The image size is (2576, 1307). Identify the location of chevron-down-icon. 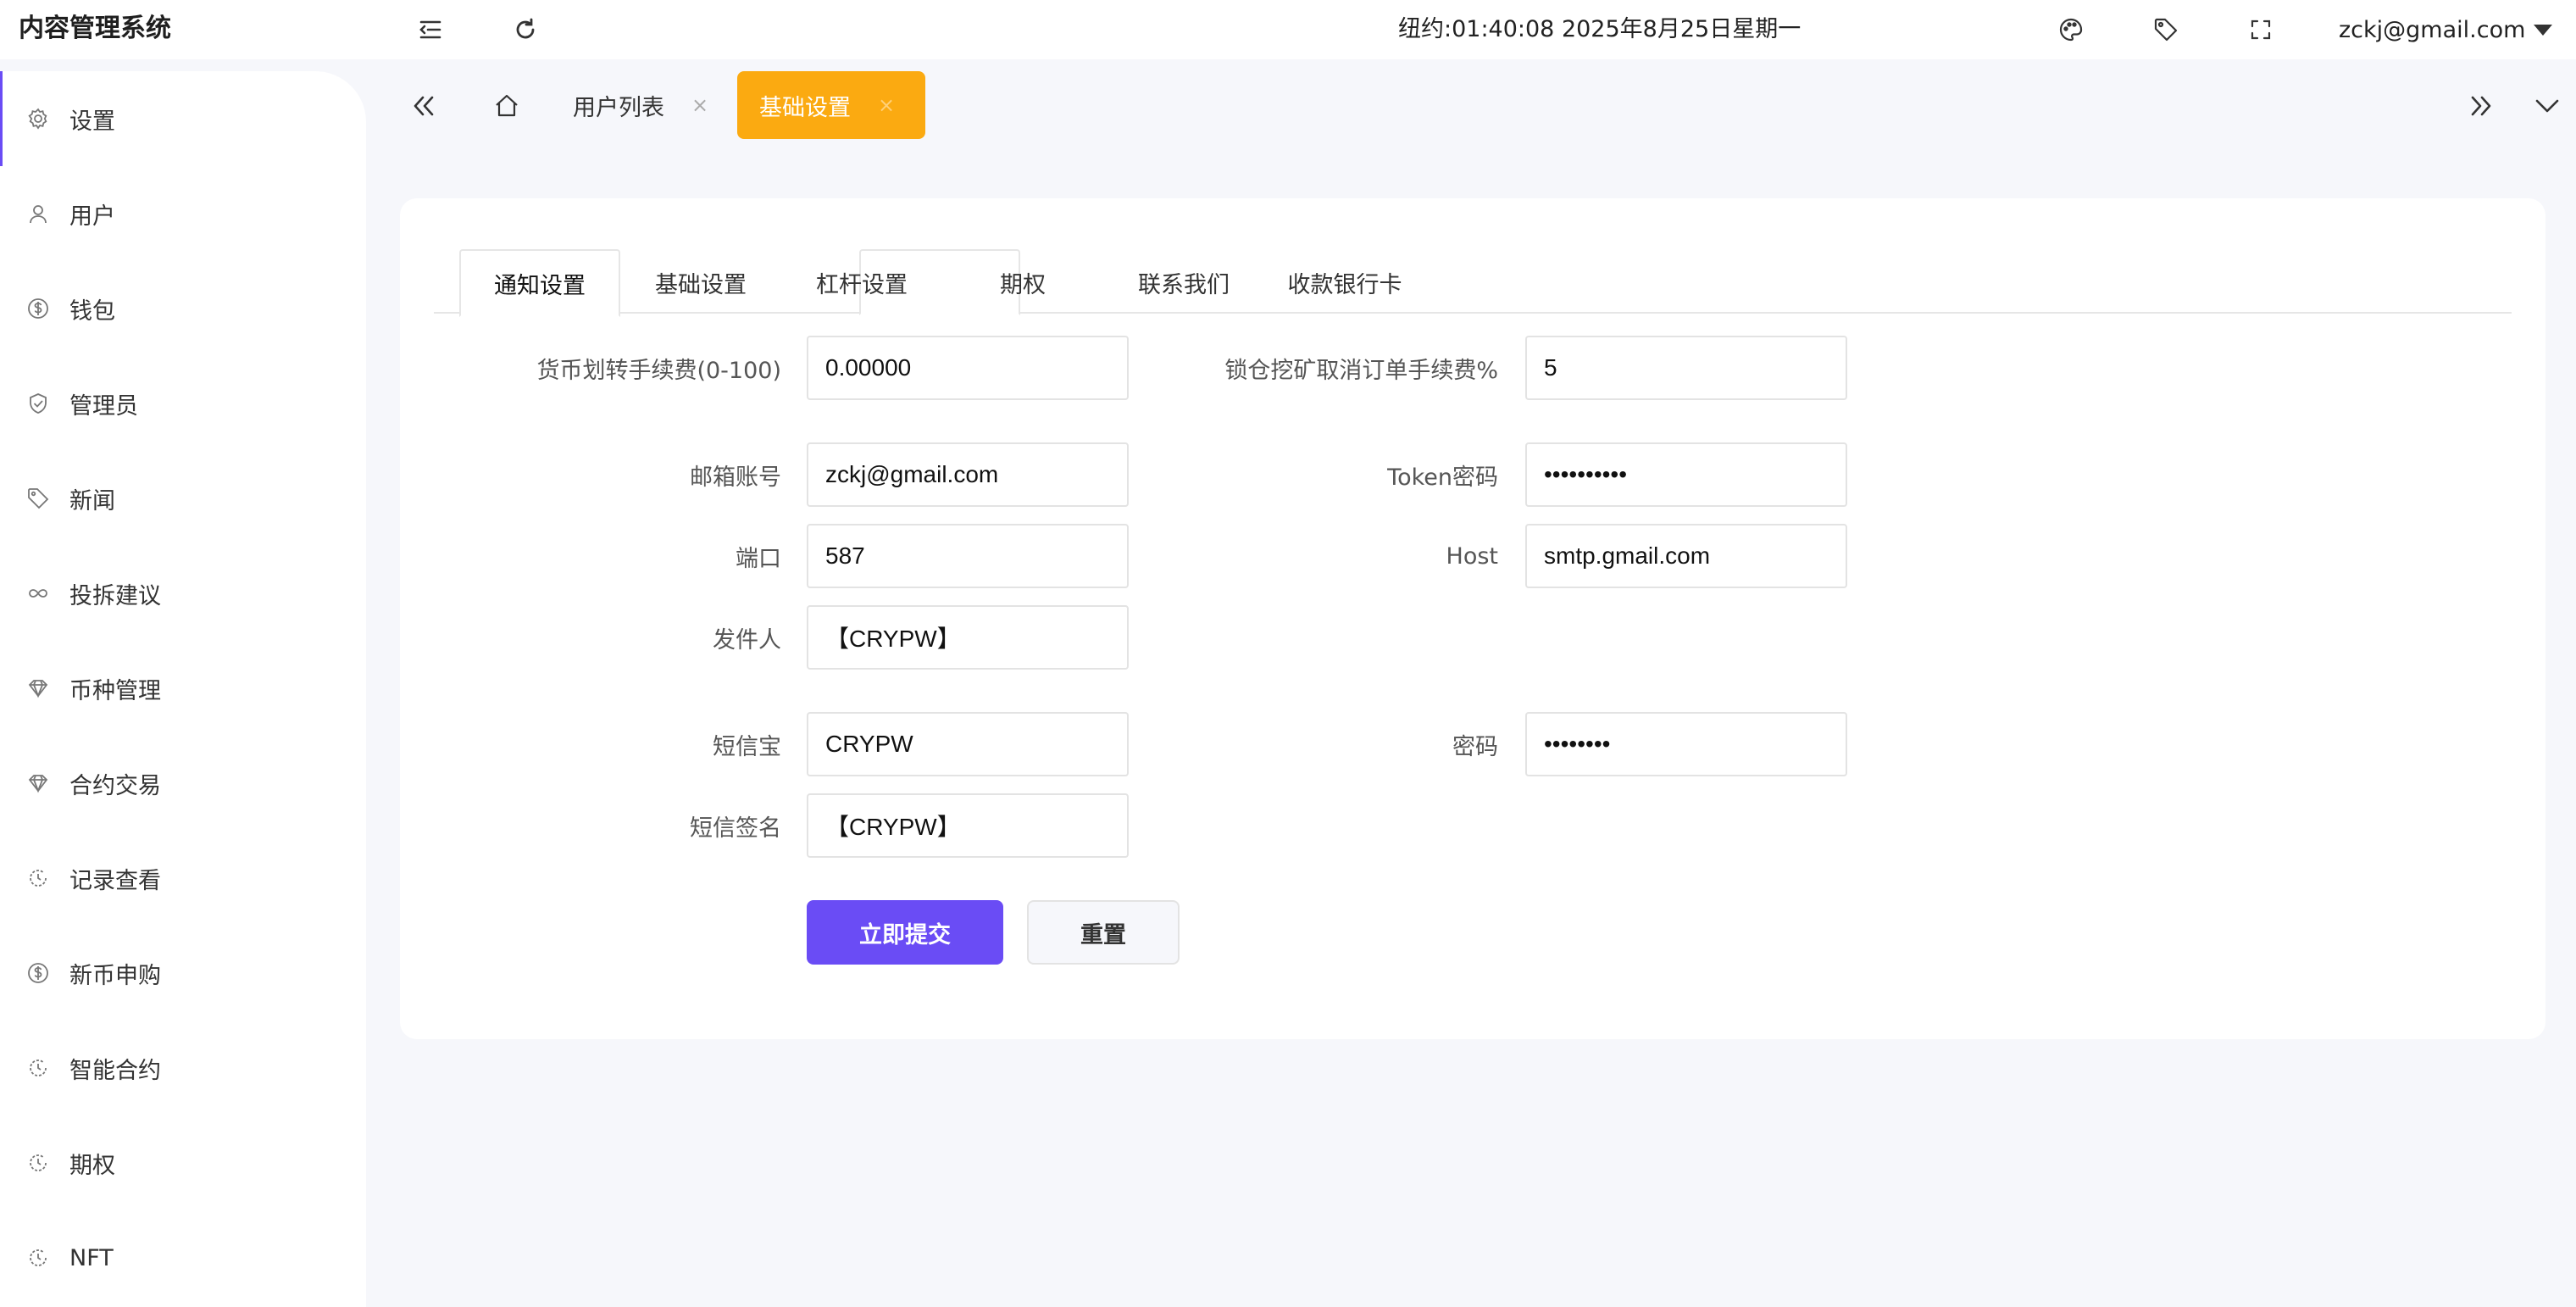
(2547, 106).